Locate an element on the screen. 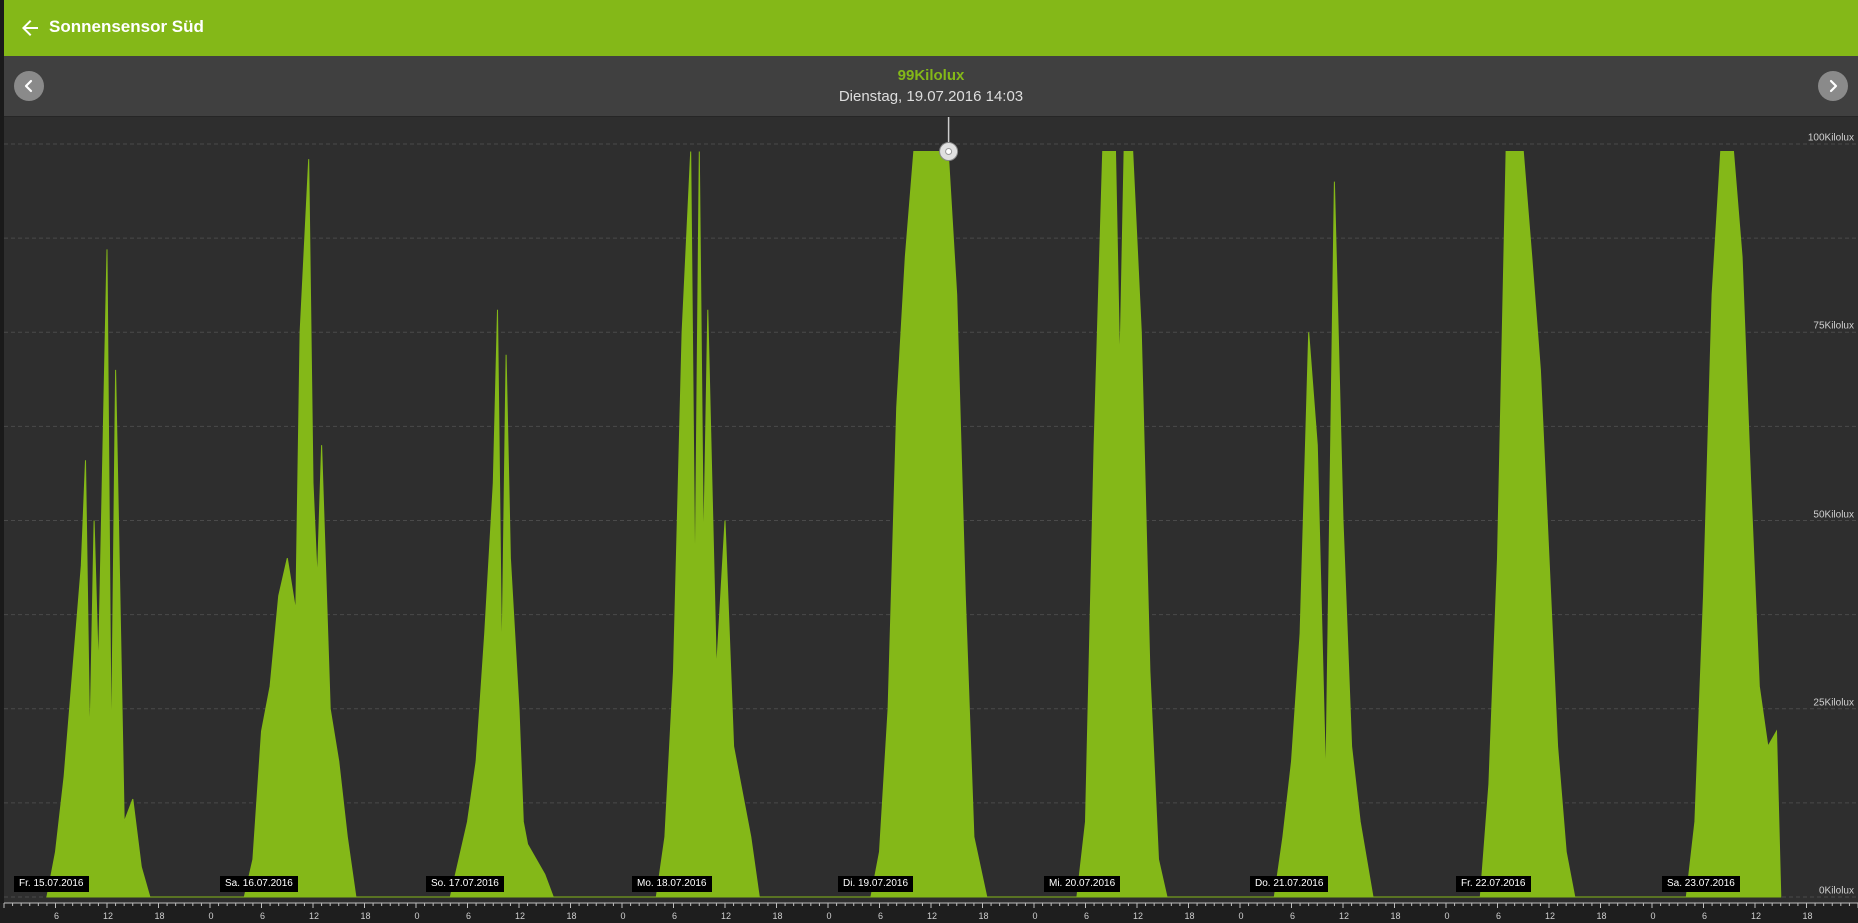 The image size is (1858, 923). y-tick-label: 75Kilolux is located at coordinates (1833, 326).